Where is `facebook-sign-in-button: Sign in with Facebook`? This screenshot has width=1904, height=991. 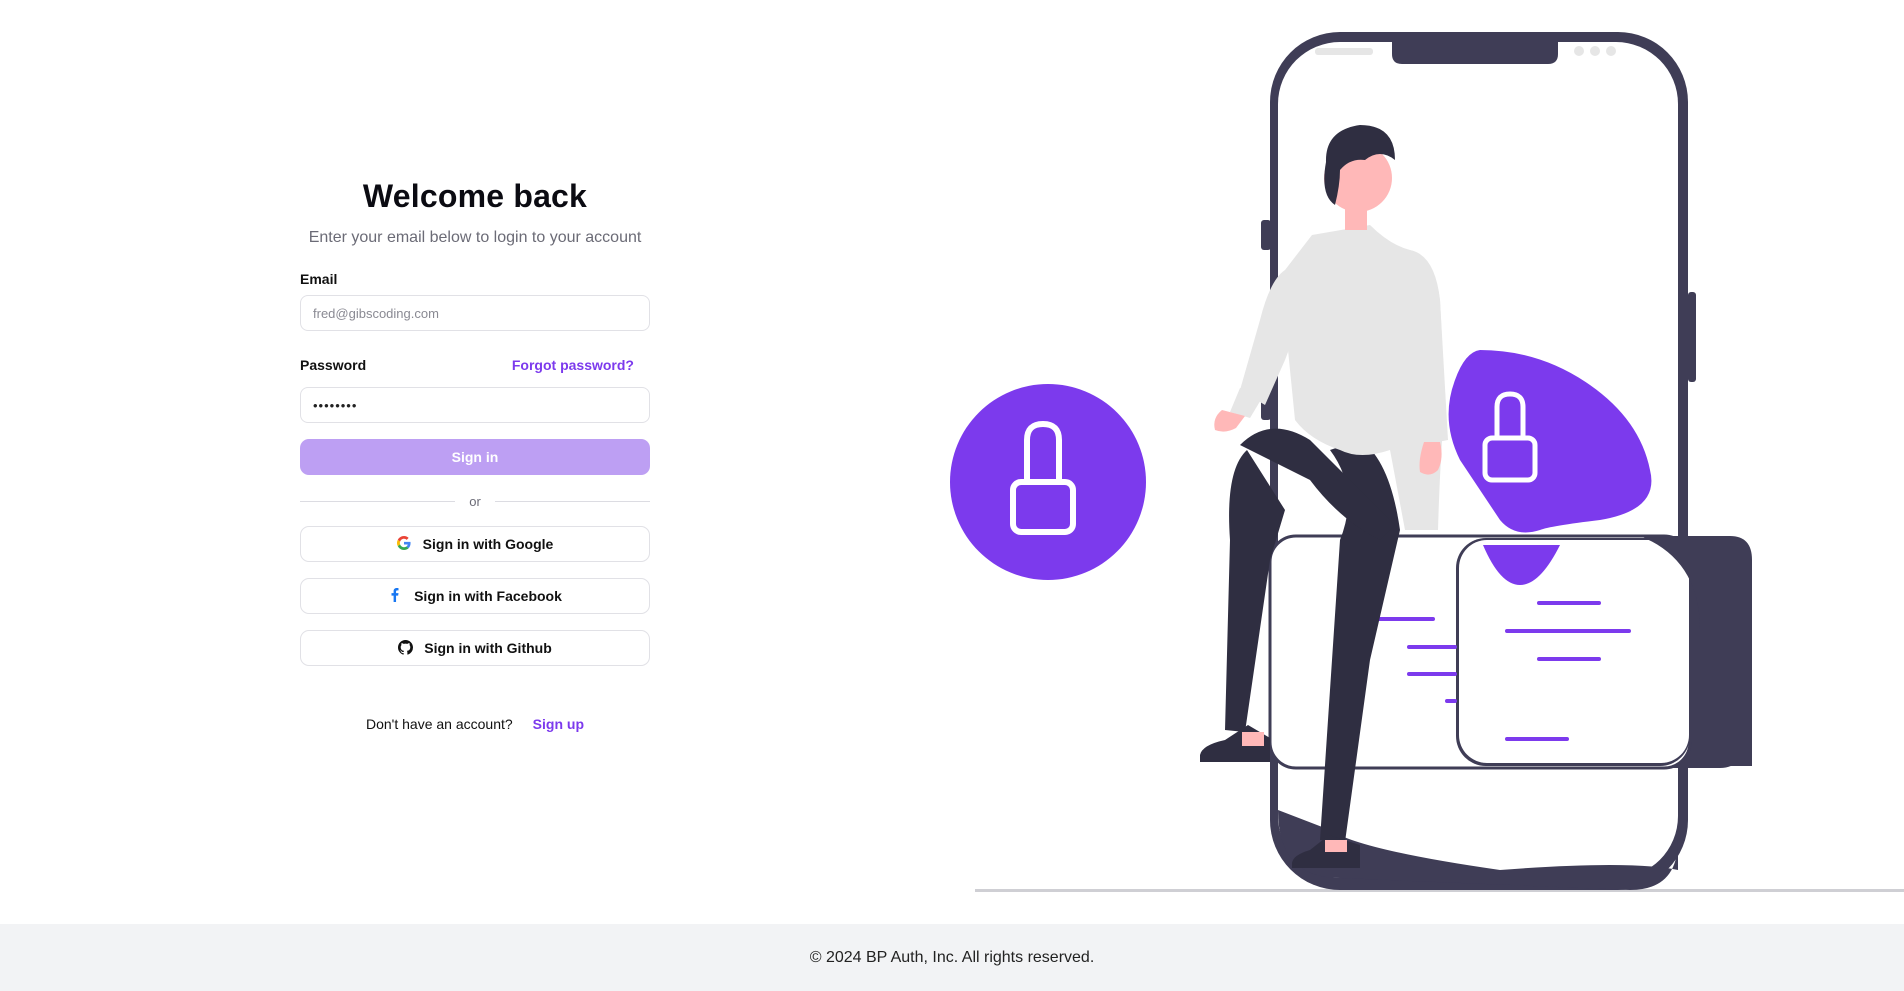 facebook-sign-in-button: Sign in with Facebook is located at coordinates (475, 596).